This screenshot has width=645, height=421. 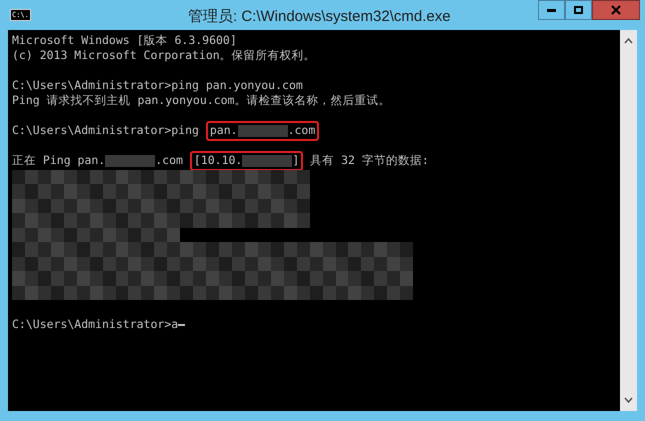 What do you see at coordinates (551, 10) in the screenshot?
I see `minimize-button` at bounding box center [551, 10].